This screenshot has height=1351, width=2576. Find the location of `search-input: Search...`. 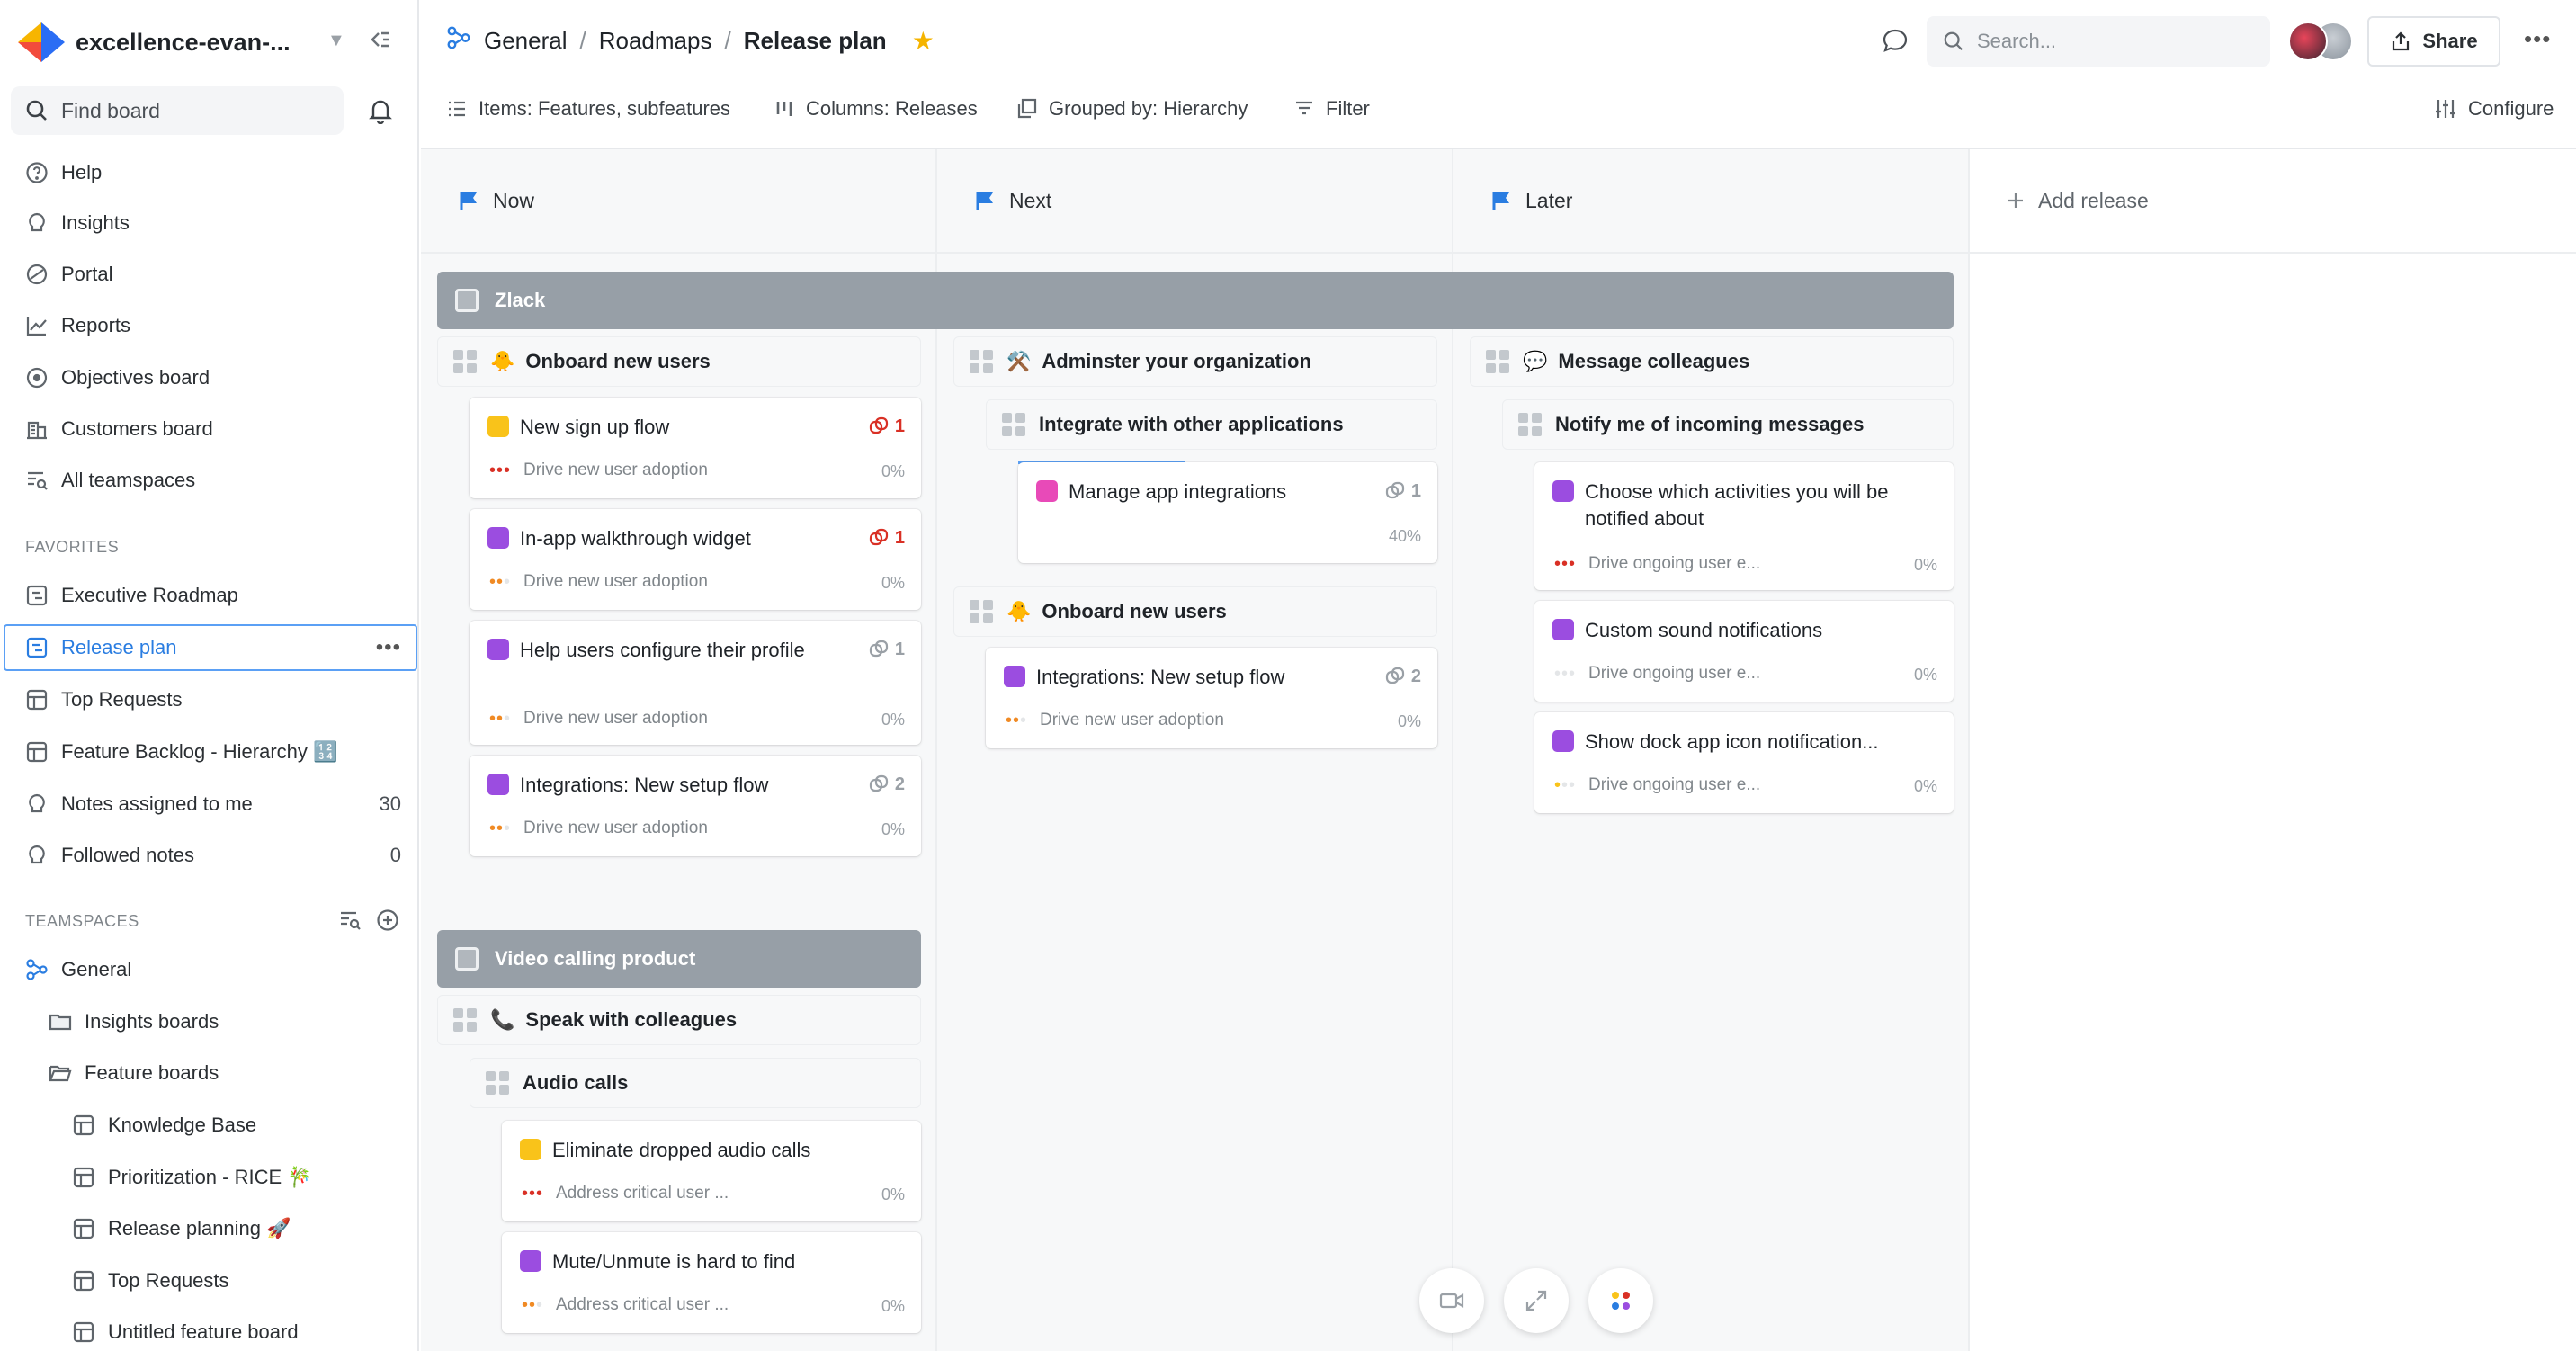

search-input: Search... is located at coordinates (2098, 41).